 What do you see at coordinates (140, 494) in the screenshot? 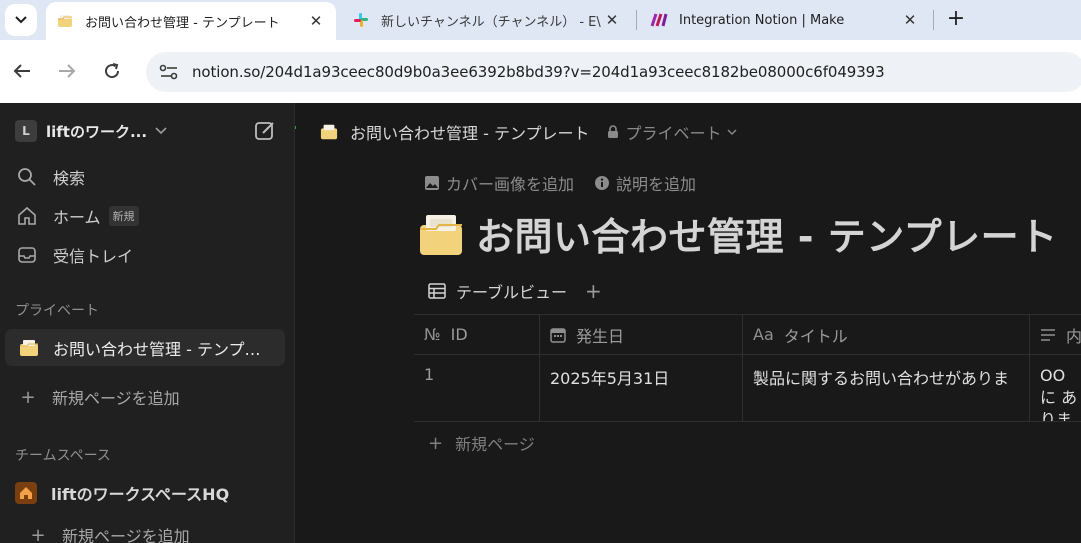
I see `teamspace-label: liftのワークスペースHQ` at bounding box center [140, 494].